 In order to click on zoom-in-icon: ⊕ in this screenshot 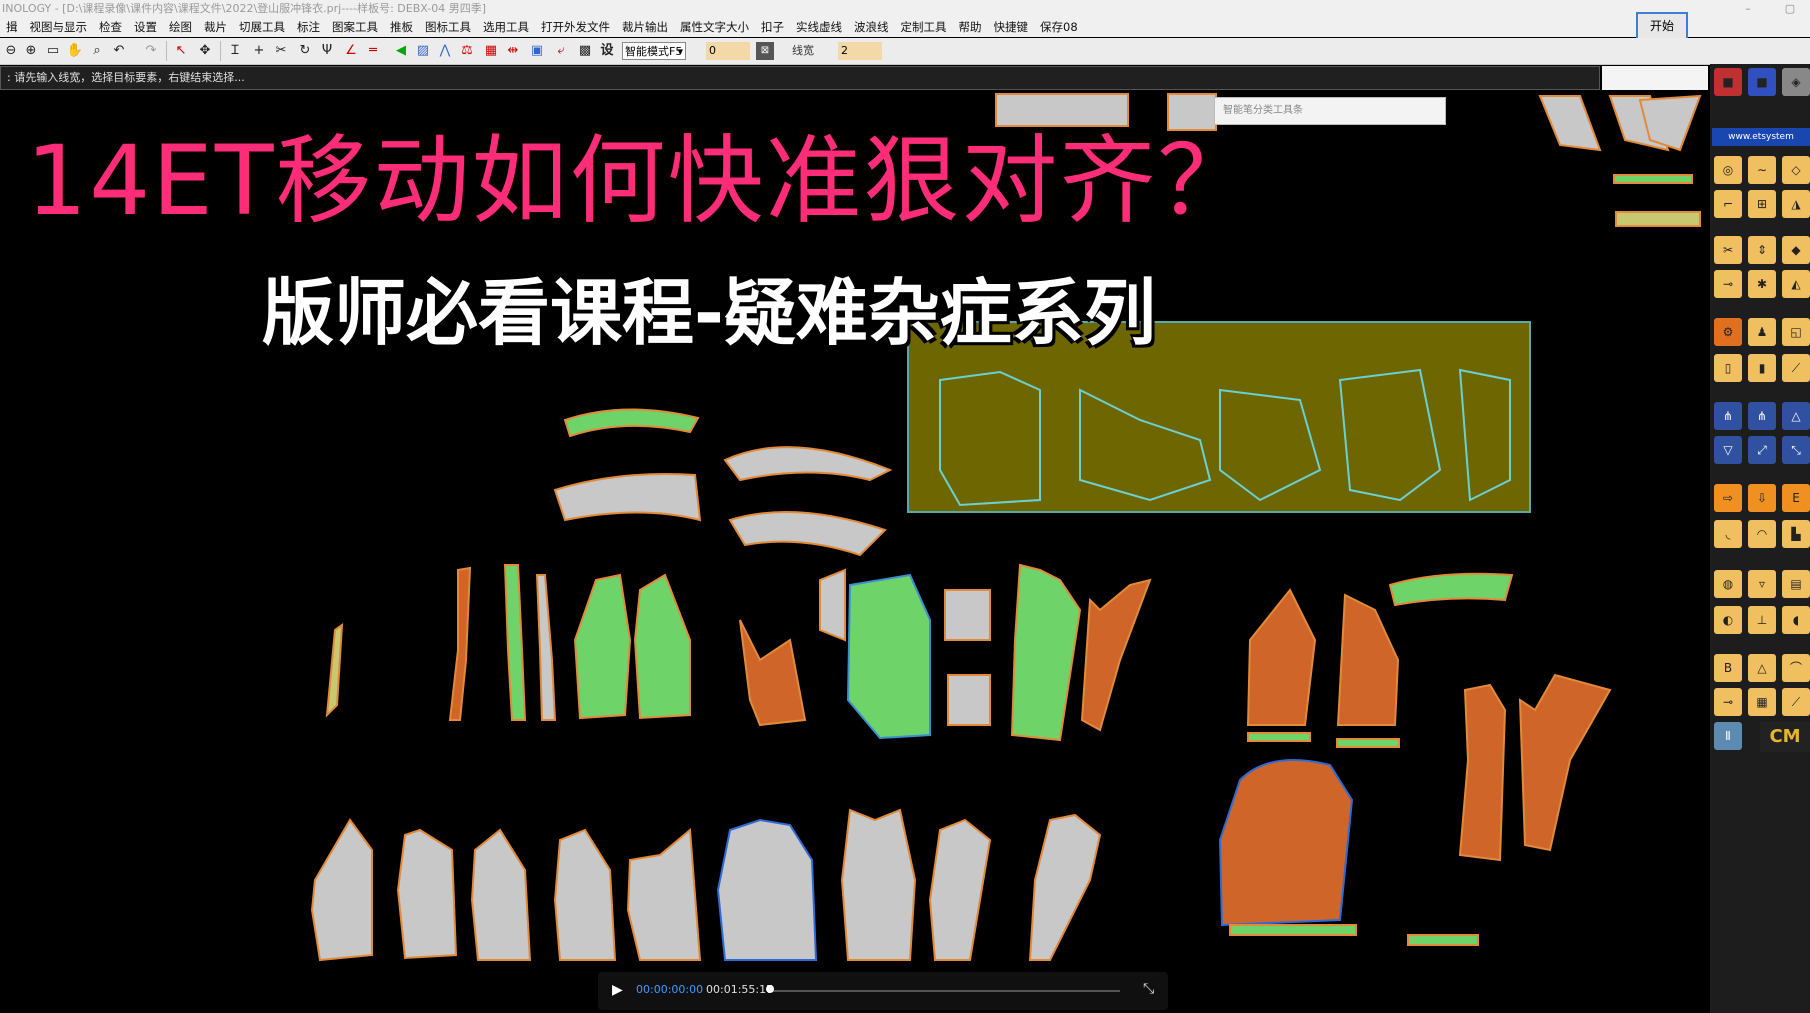, I will do `click(31, 51)`.